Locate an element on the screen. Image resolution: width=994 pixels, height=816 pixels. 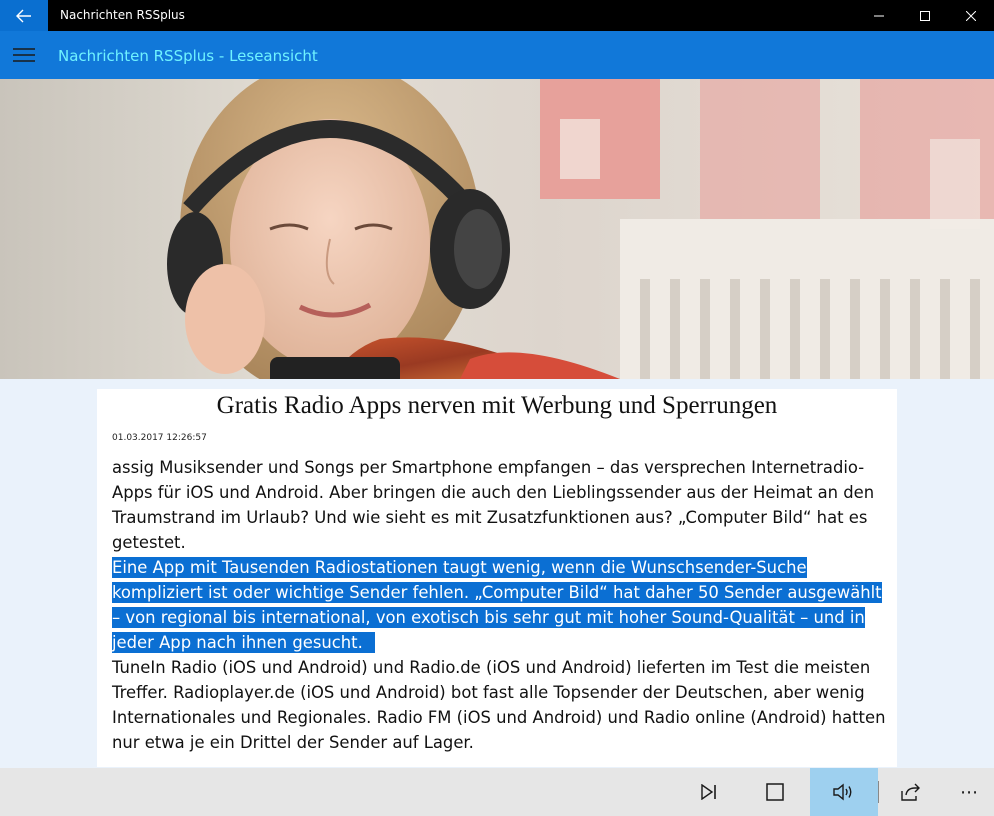
close-button is located at coordinates (971, 15).